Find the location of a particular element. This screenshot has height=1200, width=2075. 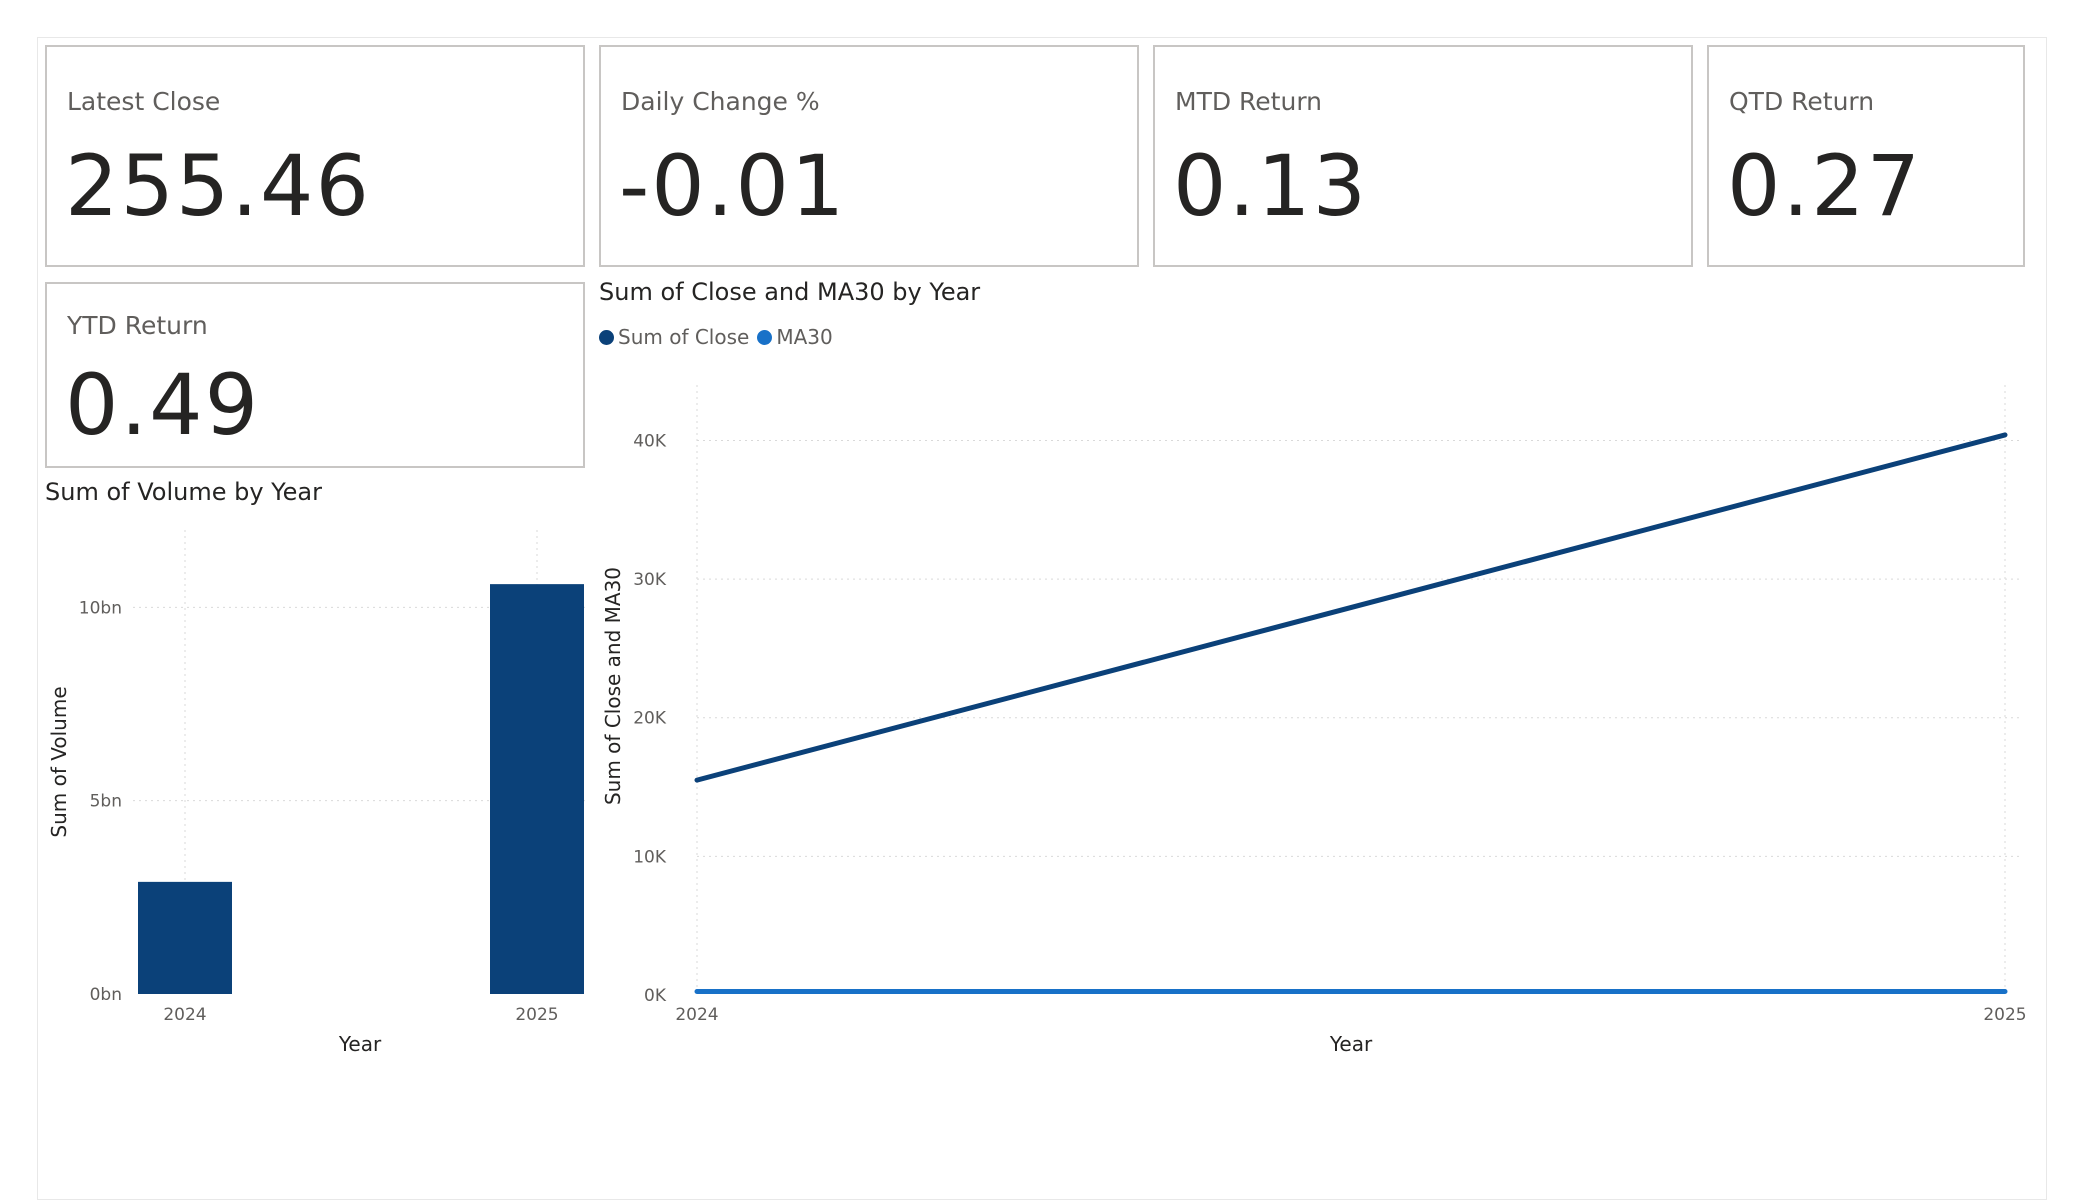

y-tick-label: 0bn is located at coordinates (106, 995).